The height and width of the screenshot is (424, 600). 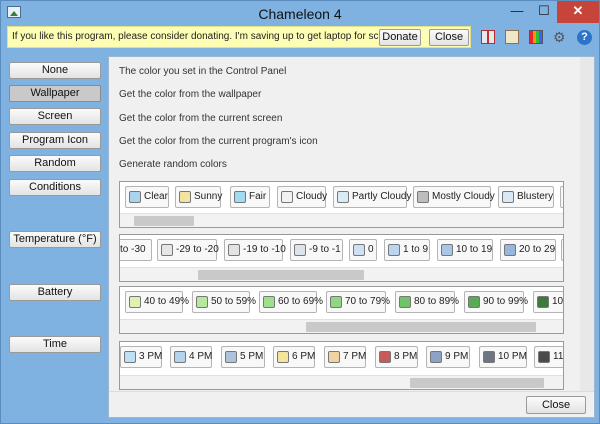 What do you see at coordinates (341, 382) in the screenshot?
I see `time-scrollbar` at bounding box center [341, 382].